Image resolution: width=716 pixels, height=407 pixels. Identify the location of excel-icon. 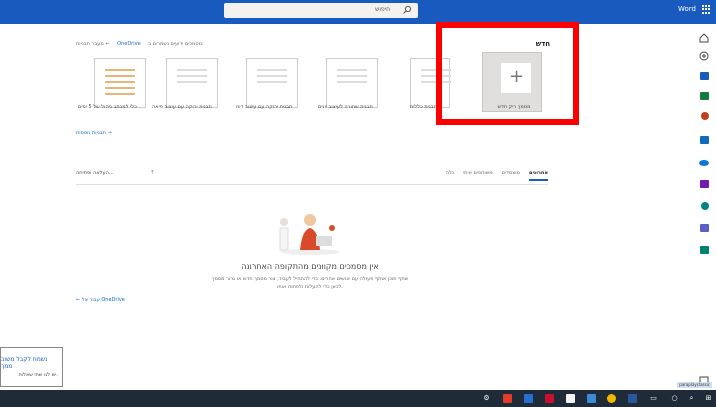
(704, 96).